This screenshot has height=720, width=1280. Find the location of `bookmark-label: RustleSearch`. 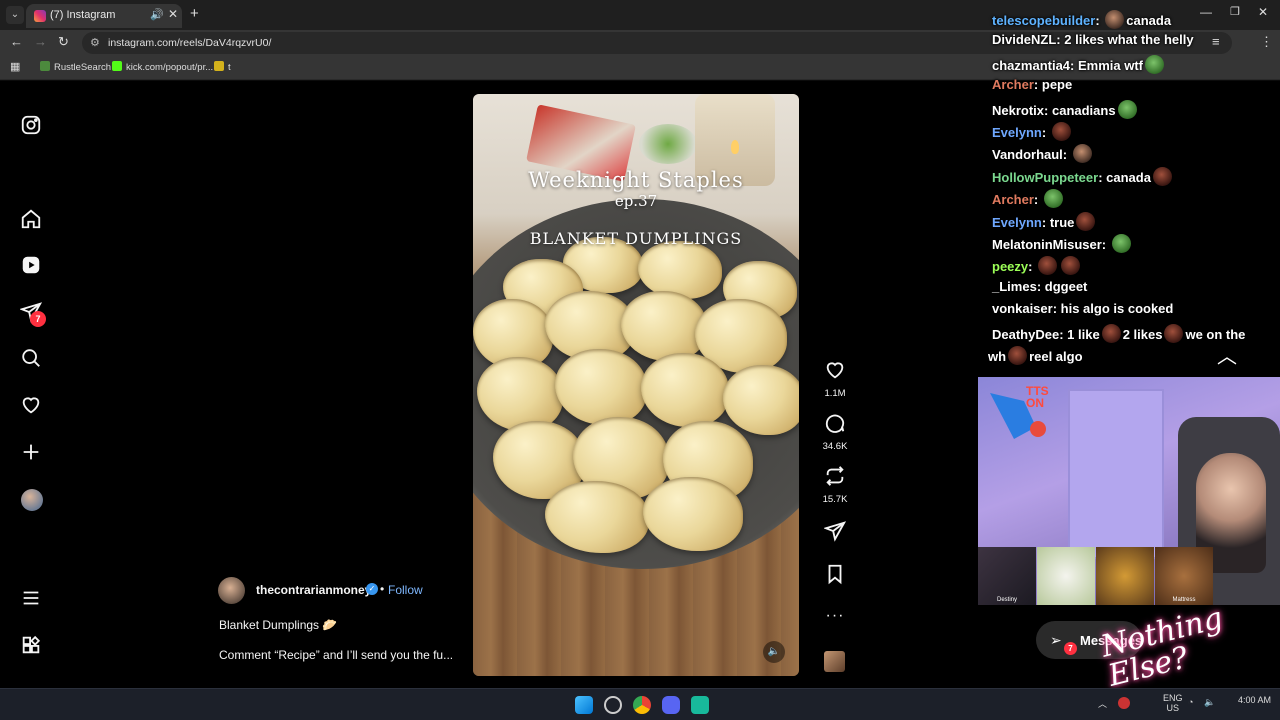

bookmark-label: RustleSearch is located at coordinates (83, 67).